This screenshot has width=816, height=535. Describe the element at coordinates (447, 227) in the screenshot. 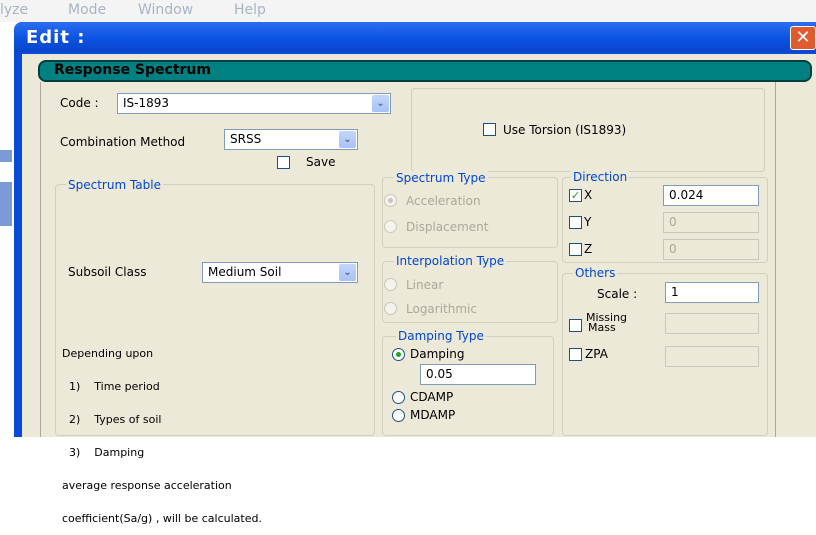

I see `displacement-label: Displacement` at that location.